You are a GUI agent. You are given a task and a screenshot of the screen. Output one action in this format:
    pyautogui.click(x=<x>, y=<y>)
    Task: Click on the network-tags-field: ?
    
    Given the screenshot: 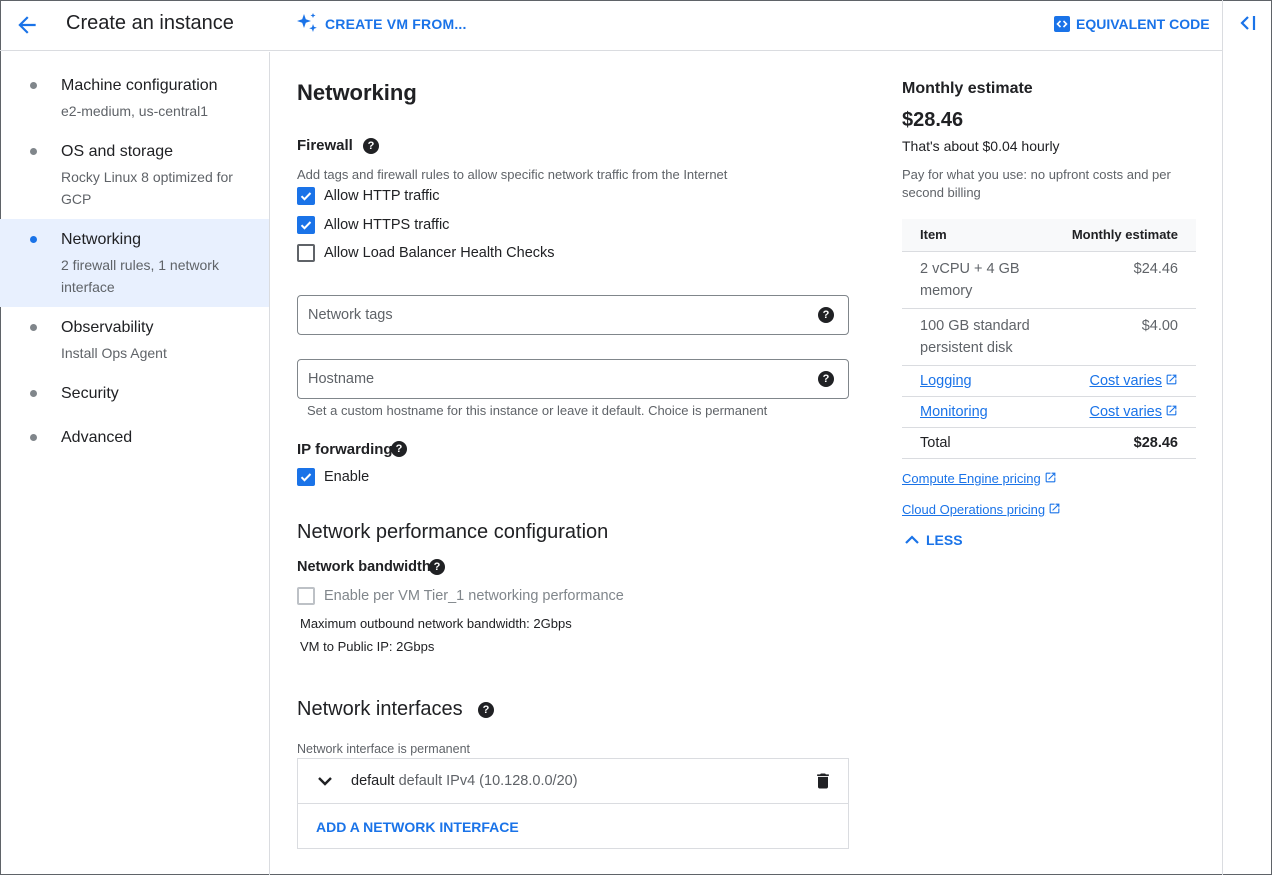 What is the action you would take?
    pyautogui.click(x=573, y=315)
    